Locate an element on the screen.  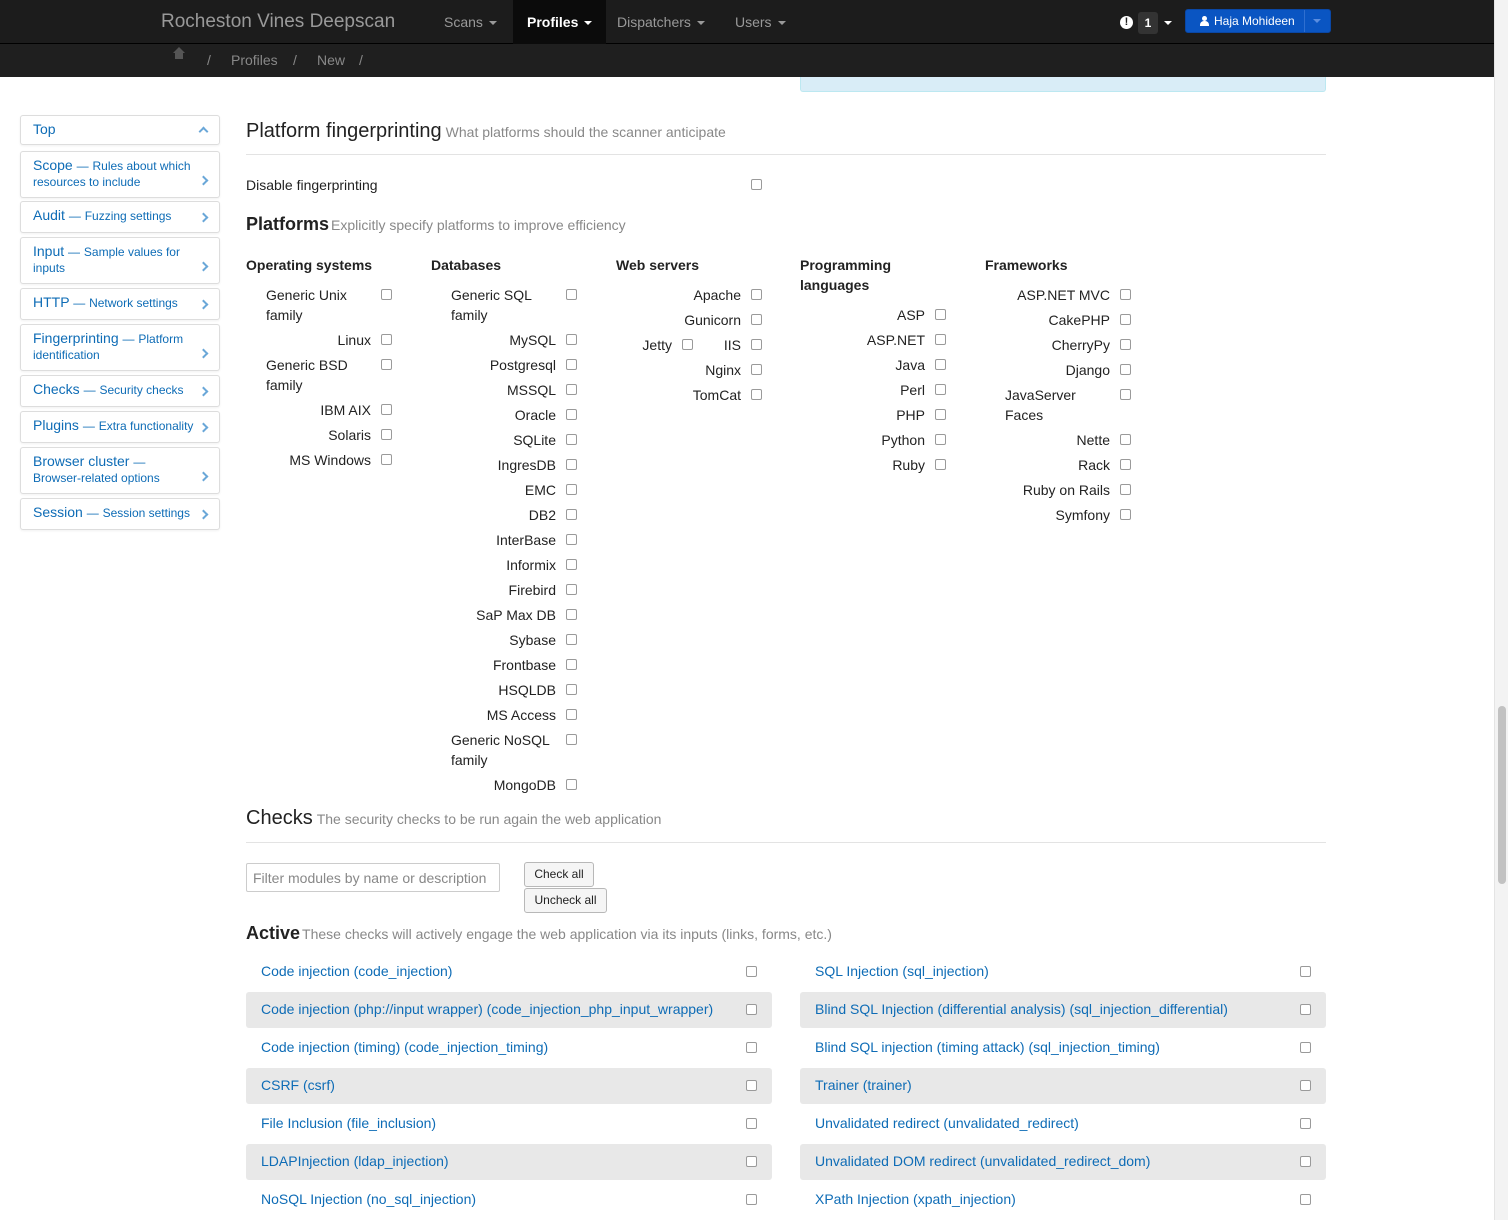
scrollbar-thumb is located at coordinates (1502, 795).